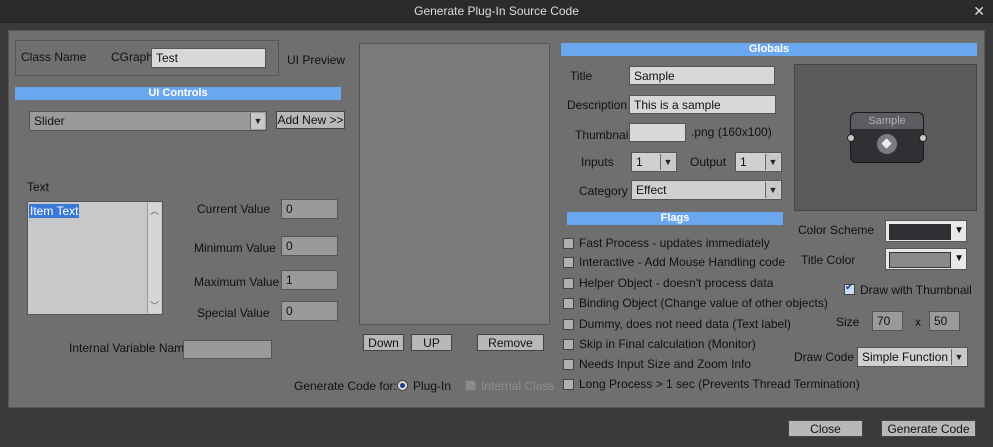 This screenshot has height=447, width=993. I want to click on category-value: Effect, so click(651, 190).